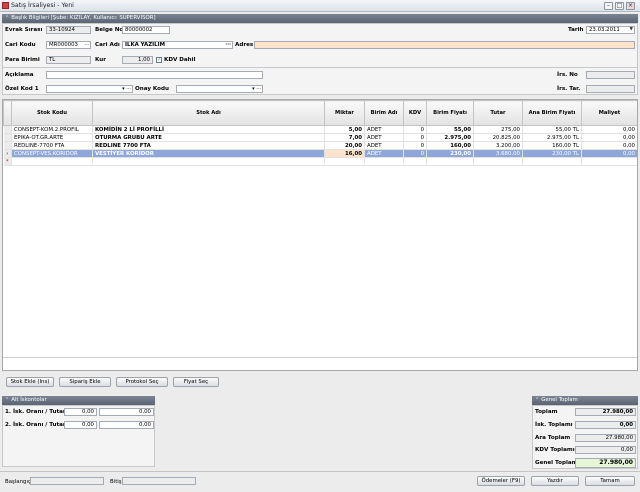 This screenshot has width=640, height=492. What do you see at coordinates (450, 145) in the screenshot?
I see `cell-birim-fiyati: 160,00` at bounding box center [450, 145].